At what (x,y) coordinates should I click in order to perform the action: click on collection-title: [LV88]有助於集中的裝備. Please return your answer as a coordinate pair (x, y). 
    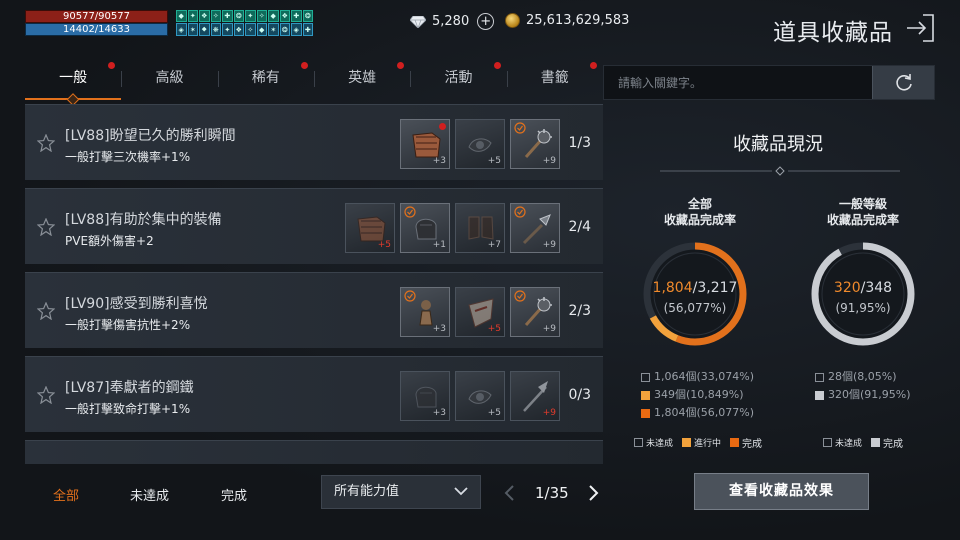
    Looking at the image, I should click on (143, 220).